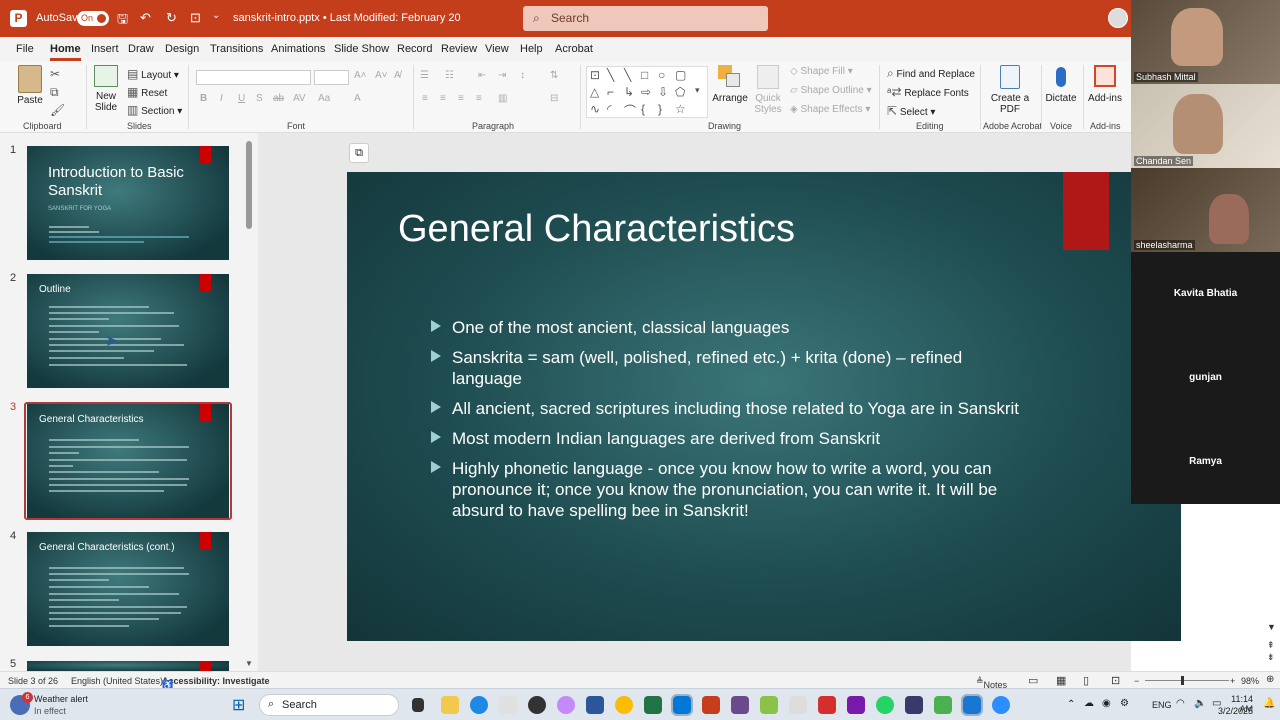  What do you see at coordinates (1232, 681) in the screenshot?
I see `zoom-in-icon: +` at bounding box center [1232, 681].